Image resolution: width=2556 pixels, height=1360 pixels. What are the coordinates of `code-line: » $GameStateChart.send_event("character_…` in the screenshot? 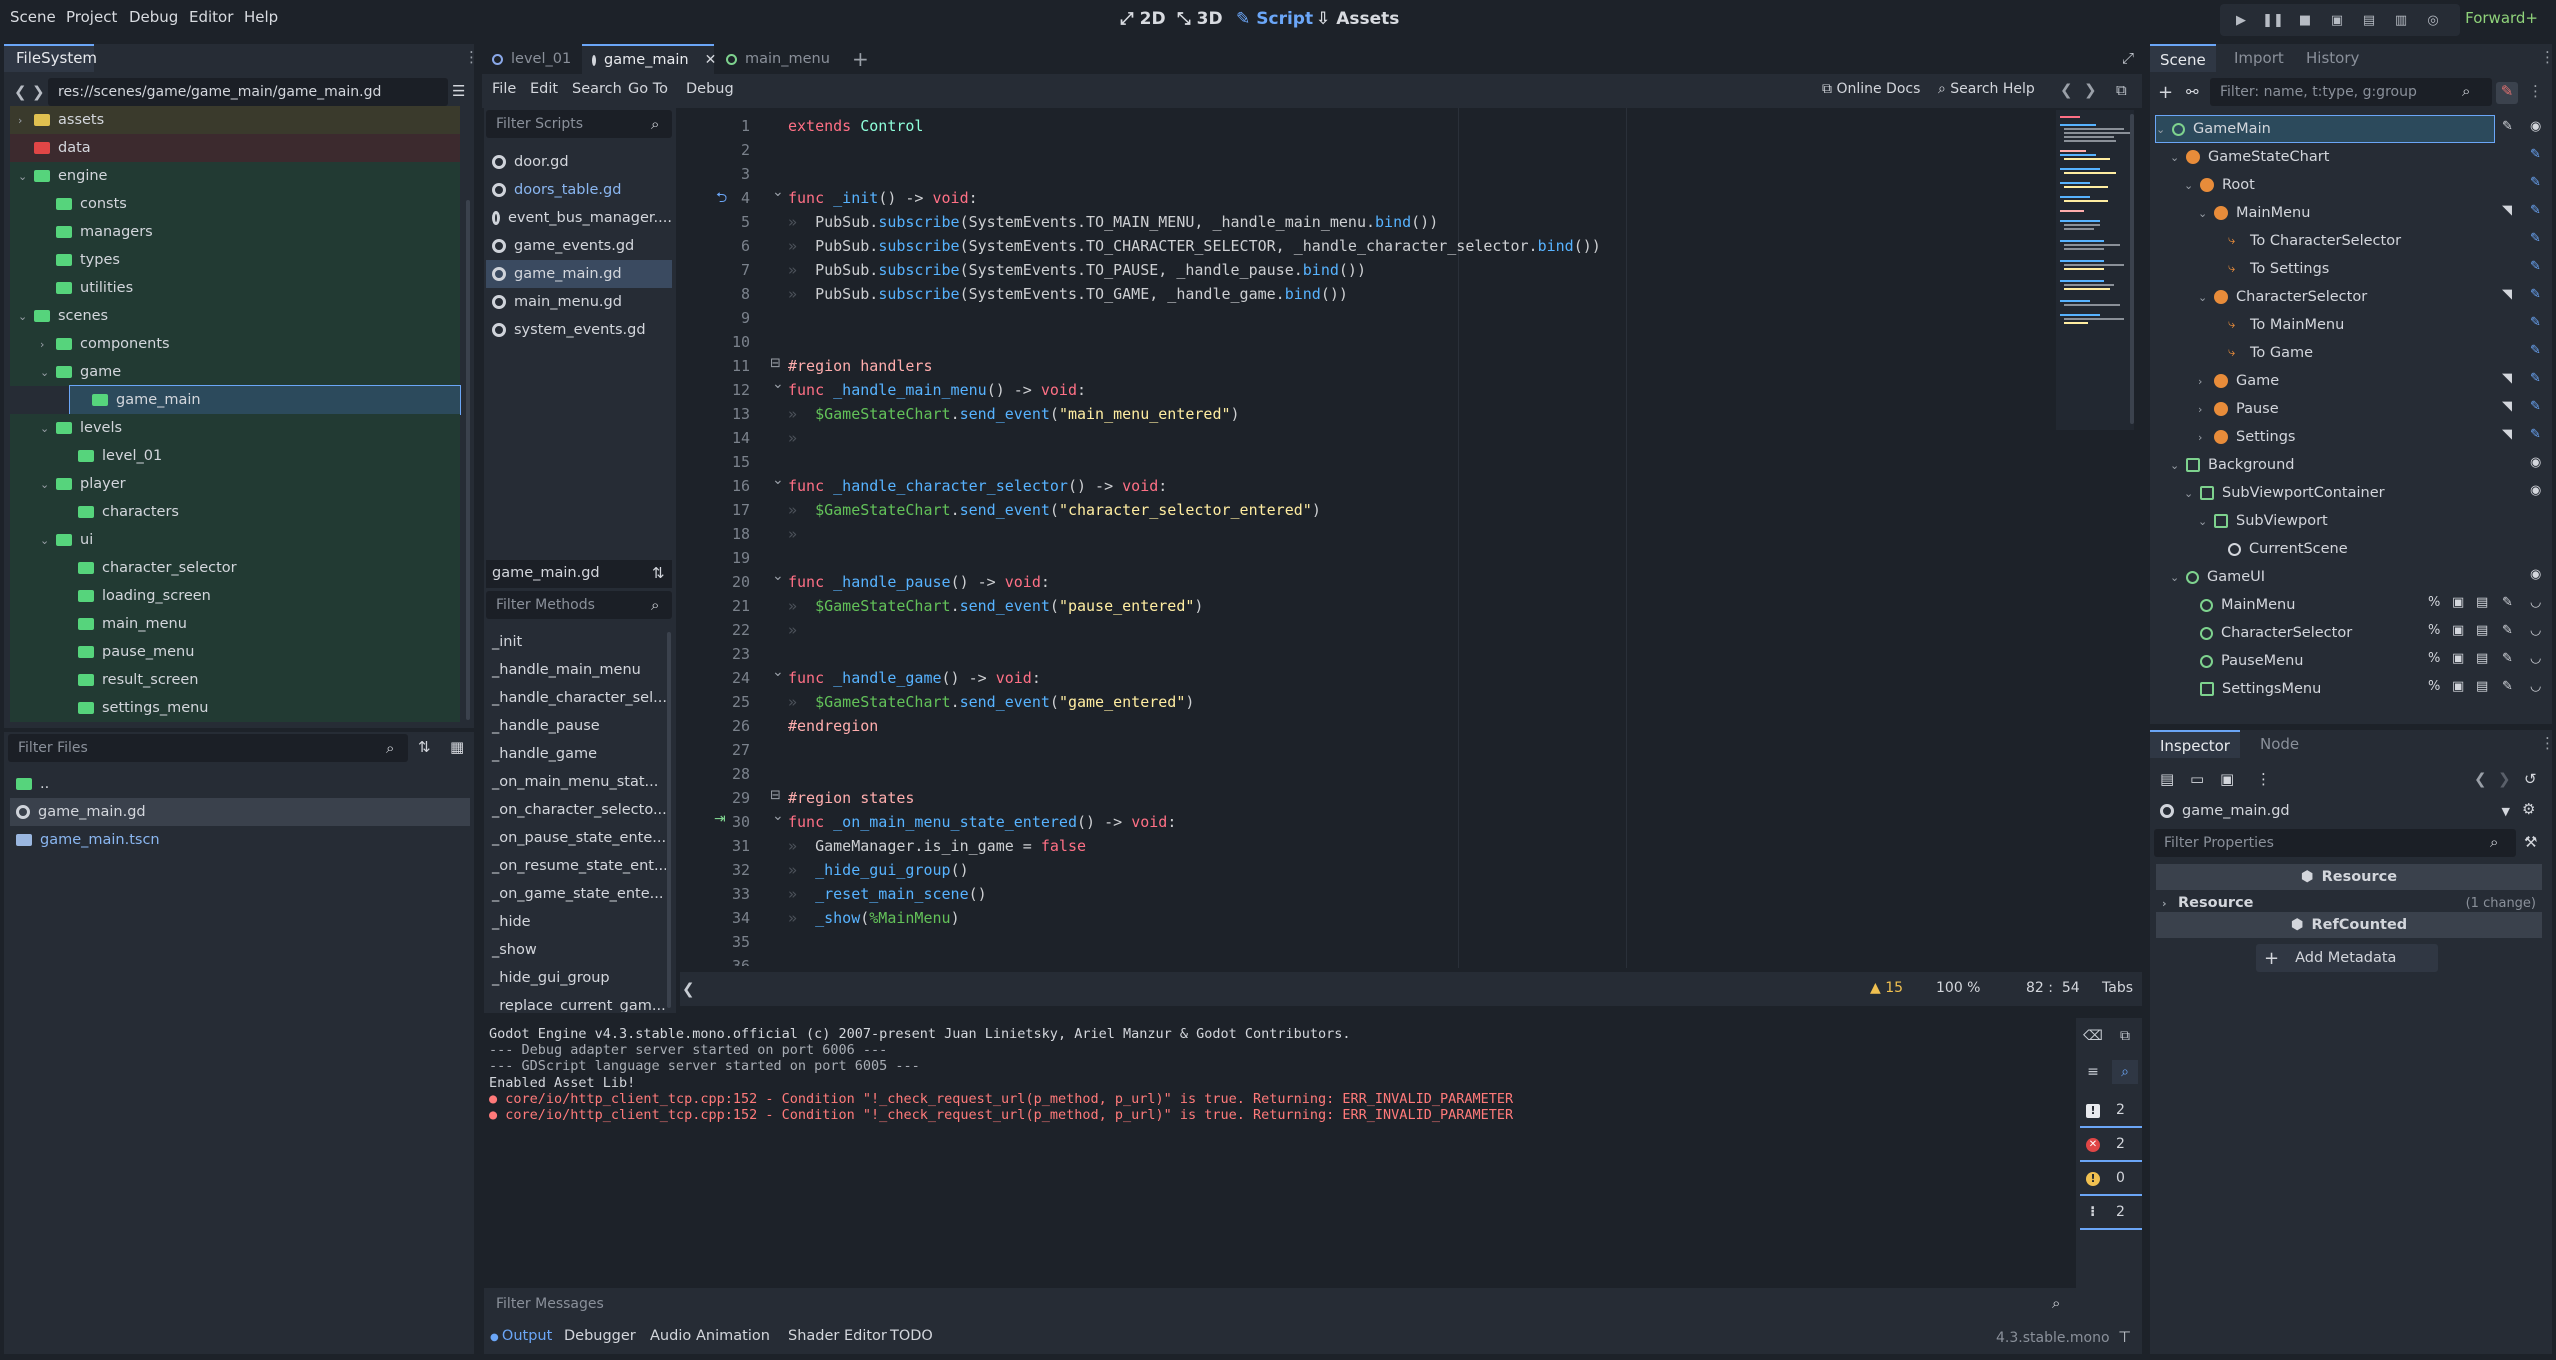 It's located at (1419, 510).